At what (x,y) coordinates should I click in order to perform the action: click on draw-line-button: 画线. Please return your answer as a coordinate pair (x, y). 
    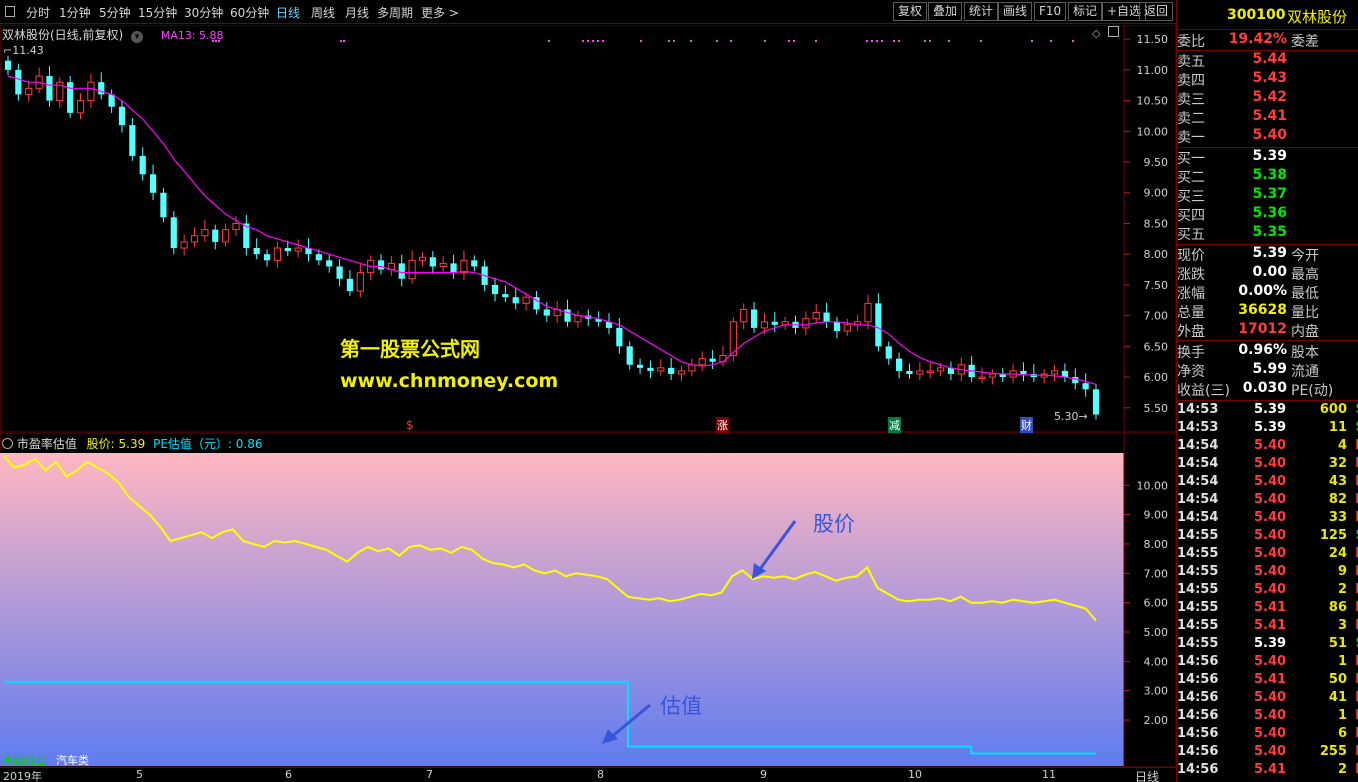
    Looking at the image, I should click on (1015, 11).